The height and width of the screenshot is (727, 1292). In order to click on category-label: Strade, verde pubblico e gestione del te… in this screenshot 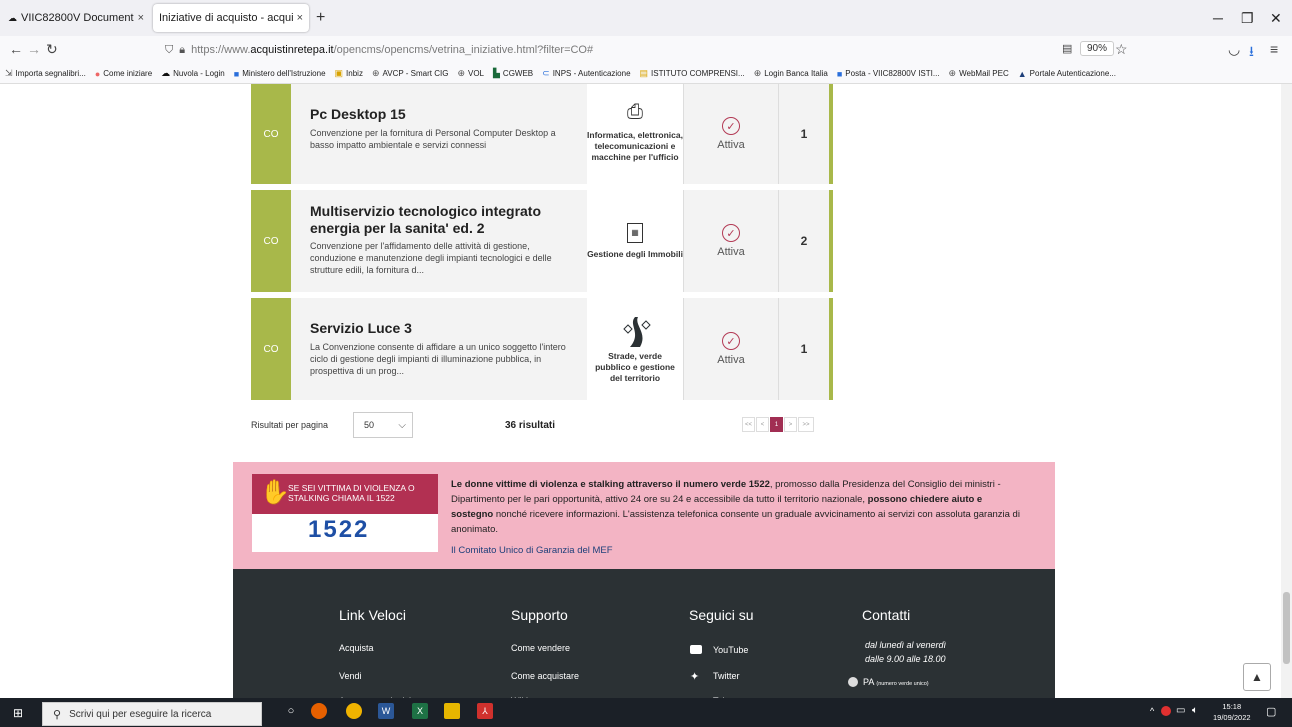, I will do `click(635, 366)`.